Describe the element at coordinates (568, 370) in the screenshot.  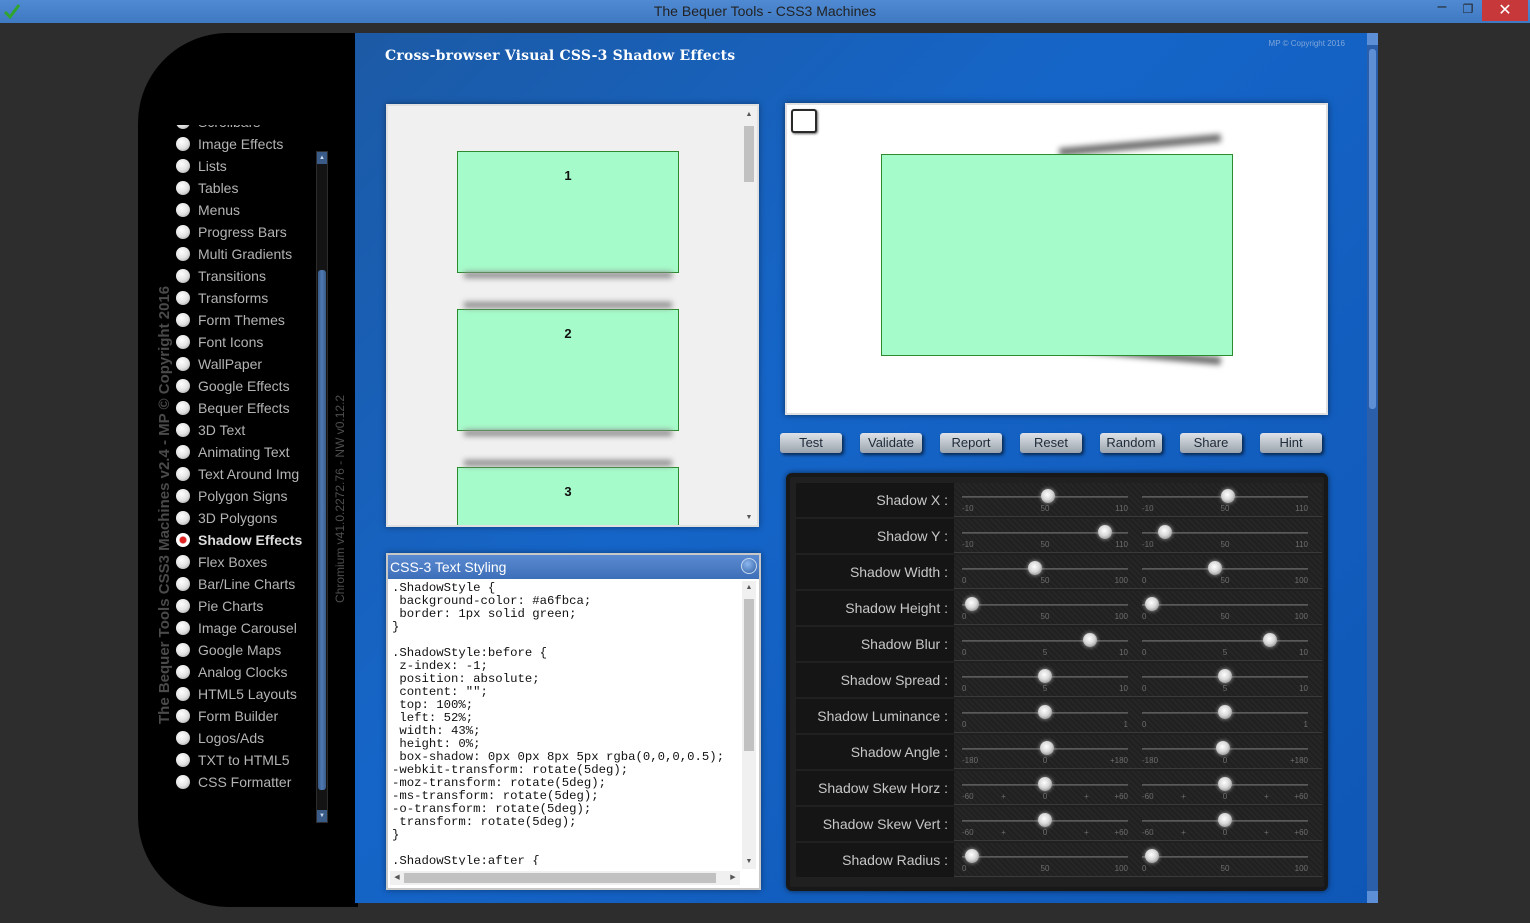
I see `sample-box-2: 2` at that location.